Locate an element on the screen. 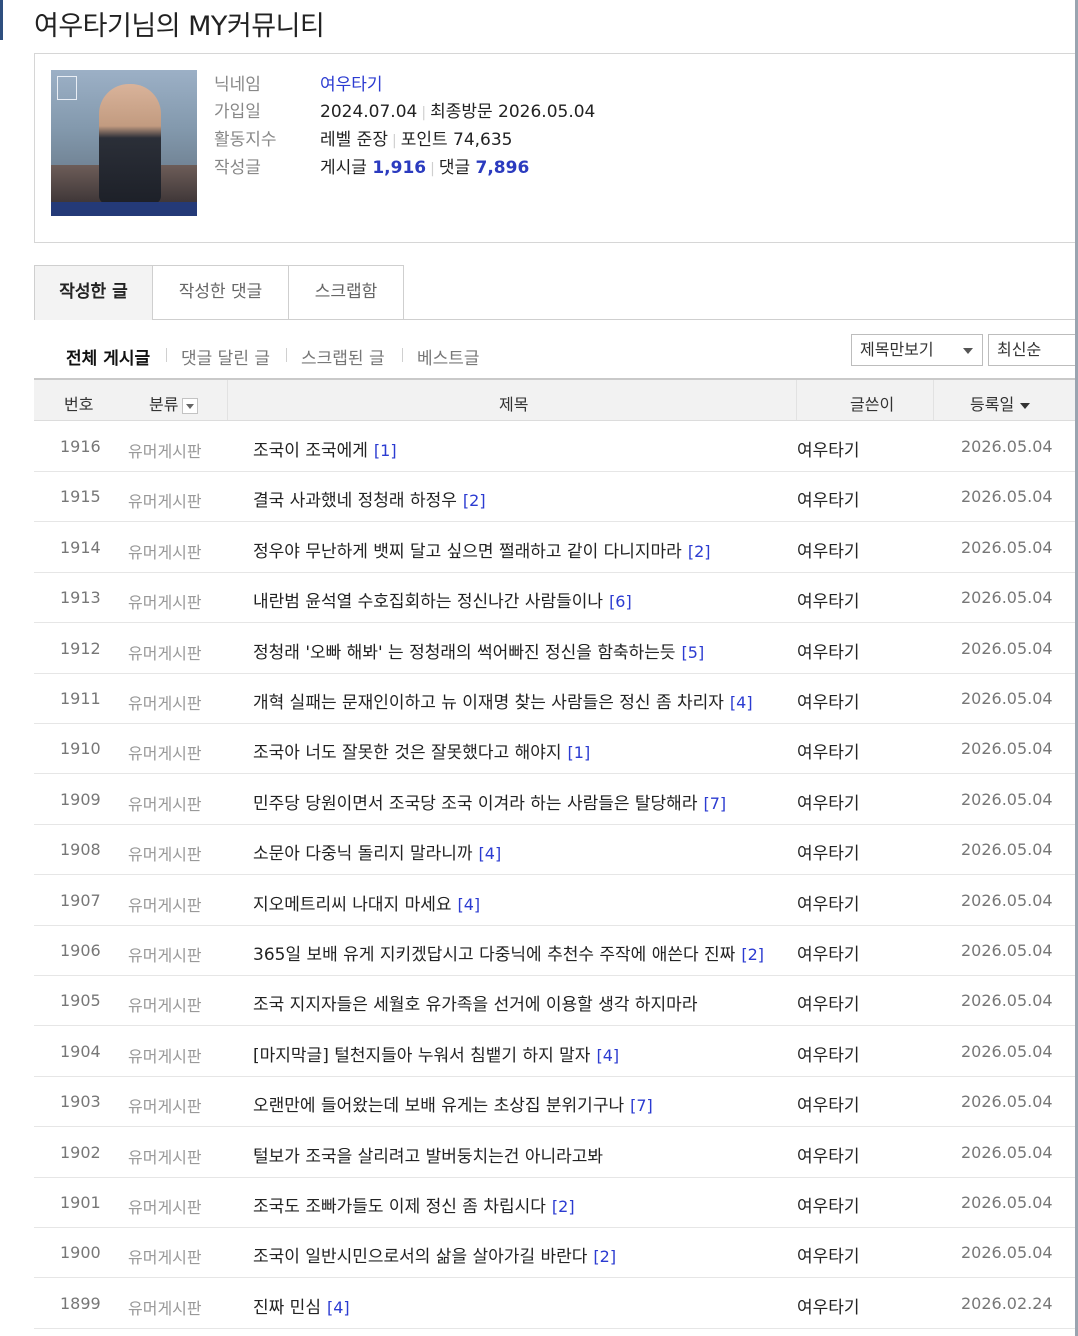 Image resolution: width=1078 pixels, height=1336 pixels. filter-all-posts: 전체 게시글 is located at coordinates (108, 356).